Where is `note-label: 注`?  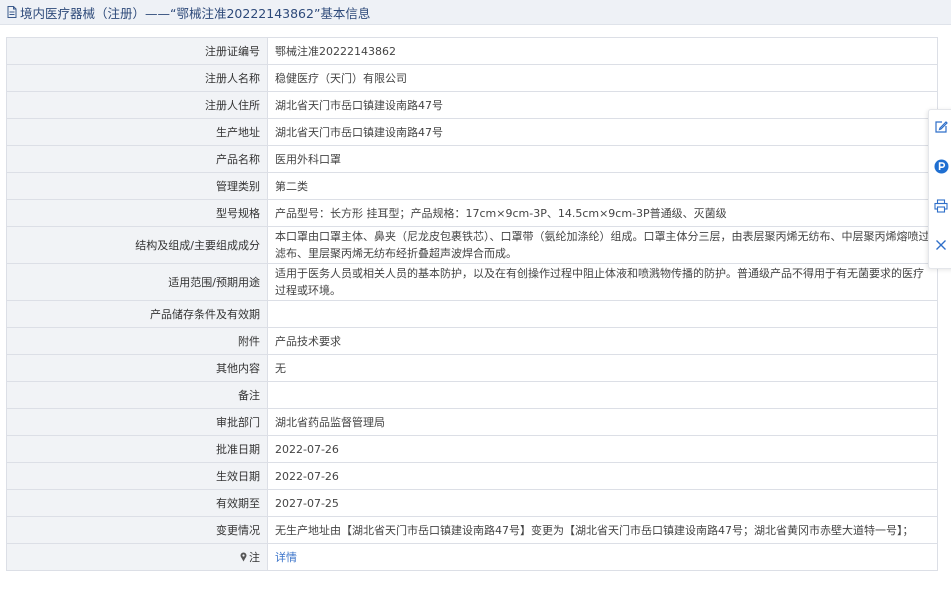
note-label: 注 is located at coordinates (249, 557).